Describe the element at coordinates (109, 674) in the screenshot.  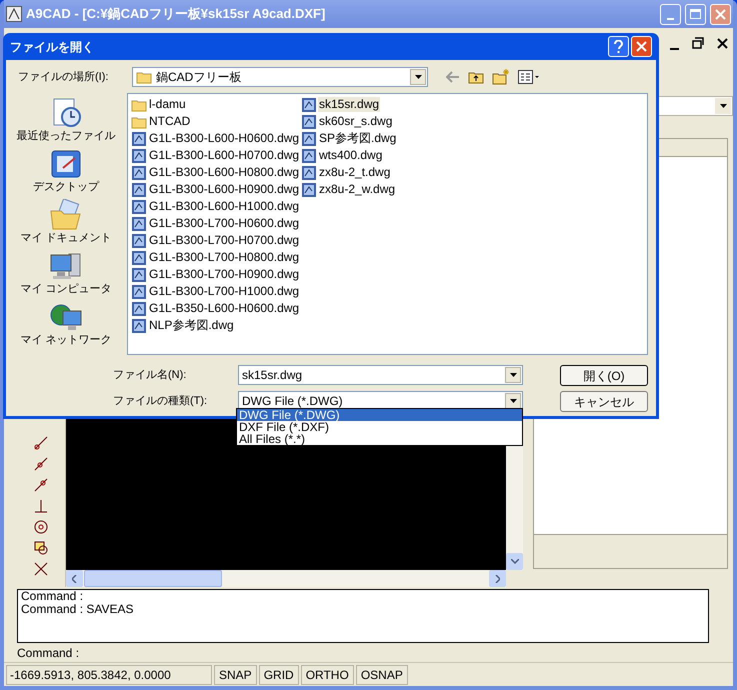
I see `coordinates-readout: -1669.5913, 805.3842, 0.0000` at that location.